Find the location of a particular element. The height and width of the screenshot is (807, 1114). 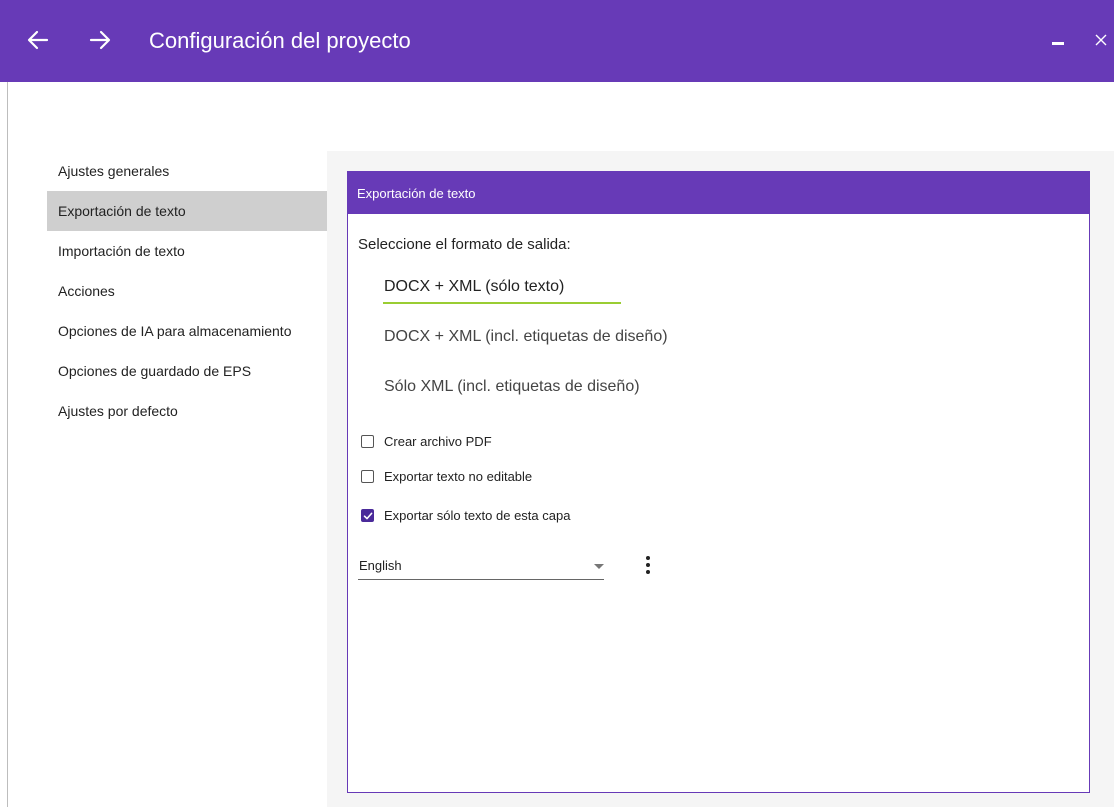

sidebar-item-ajustes-generales: Ajustes generales is located at coordinates (187, 171).